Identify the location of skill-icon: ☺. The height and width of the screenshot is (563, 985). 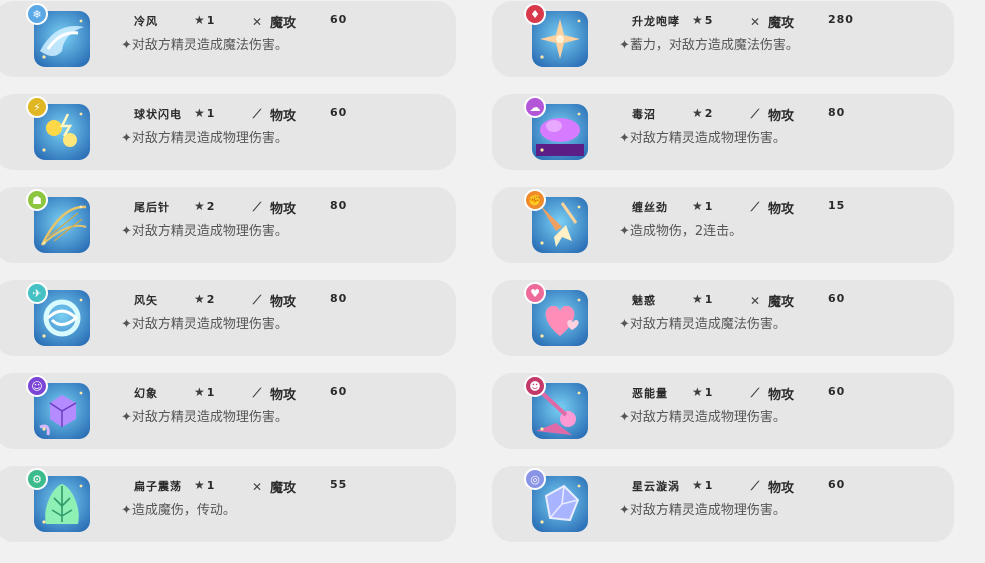
(58, 407).